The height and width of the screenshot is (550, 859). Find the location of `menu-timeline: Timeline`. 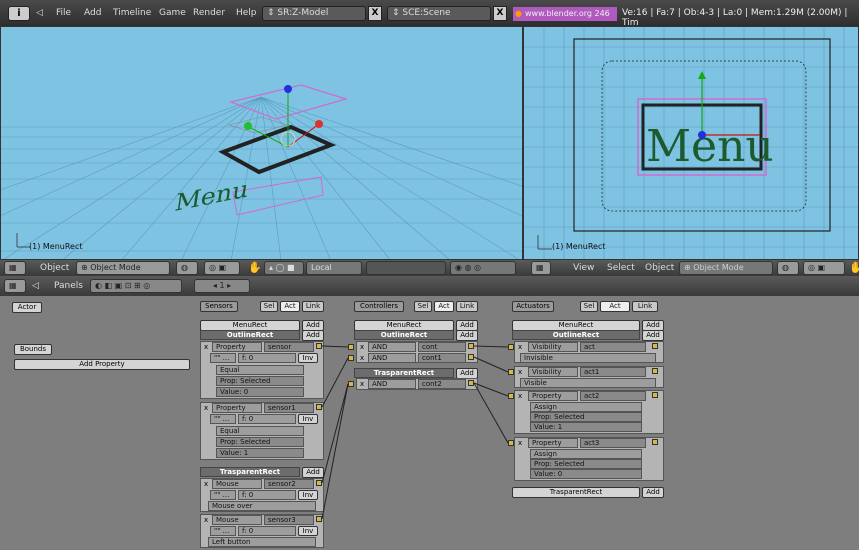

menu-timeline: Timeline is located at coordinates (132, 13).